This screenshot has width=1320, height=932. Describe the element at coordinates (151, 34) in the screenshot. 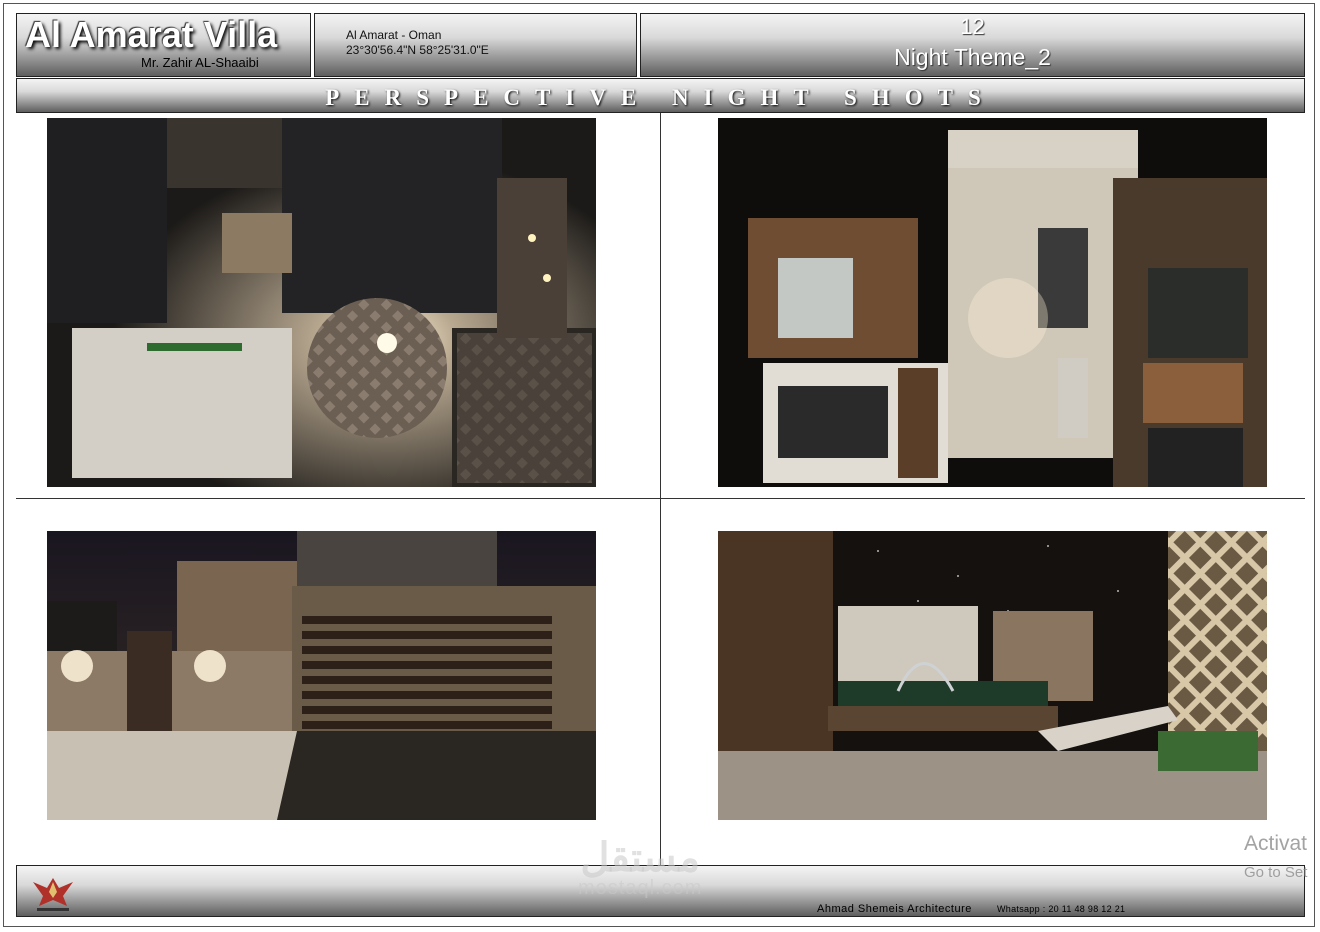

I see `project-title: Al Amarat Villa` at that location.